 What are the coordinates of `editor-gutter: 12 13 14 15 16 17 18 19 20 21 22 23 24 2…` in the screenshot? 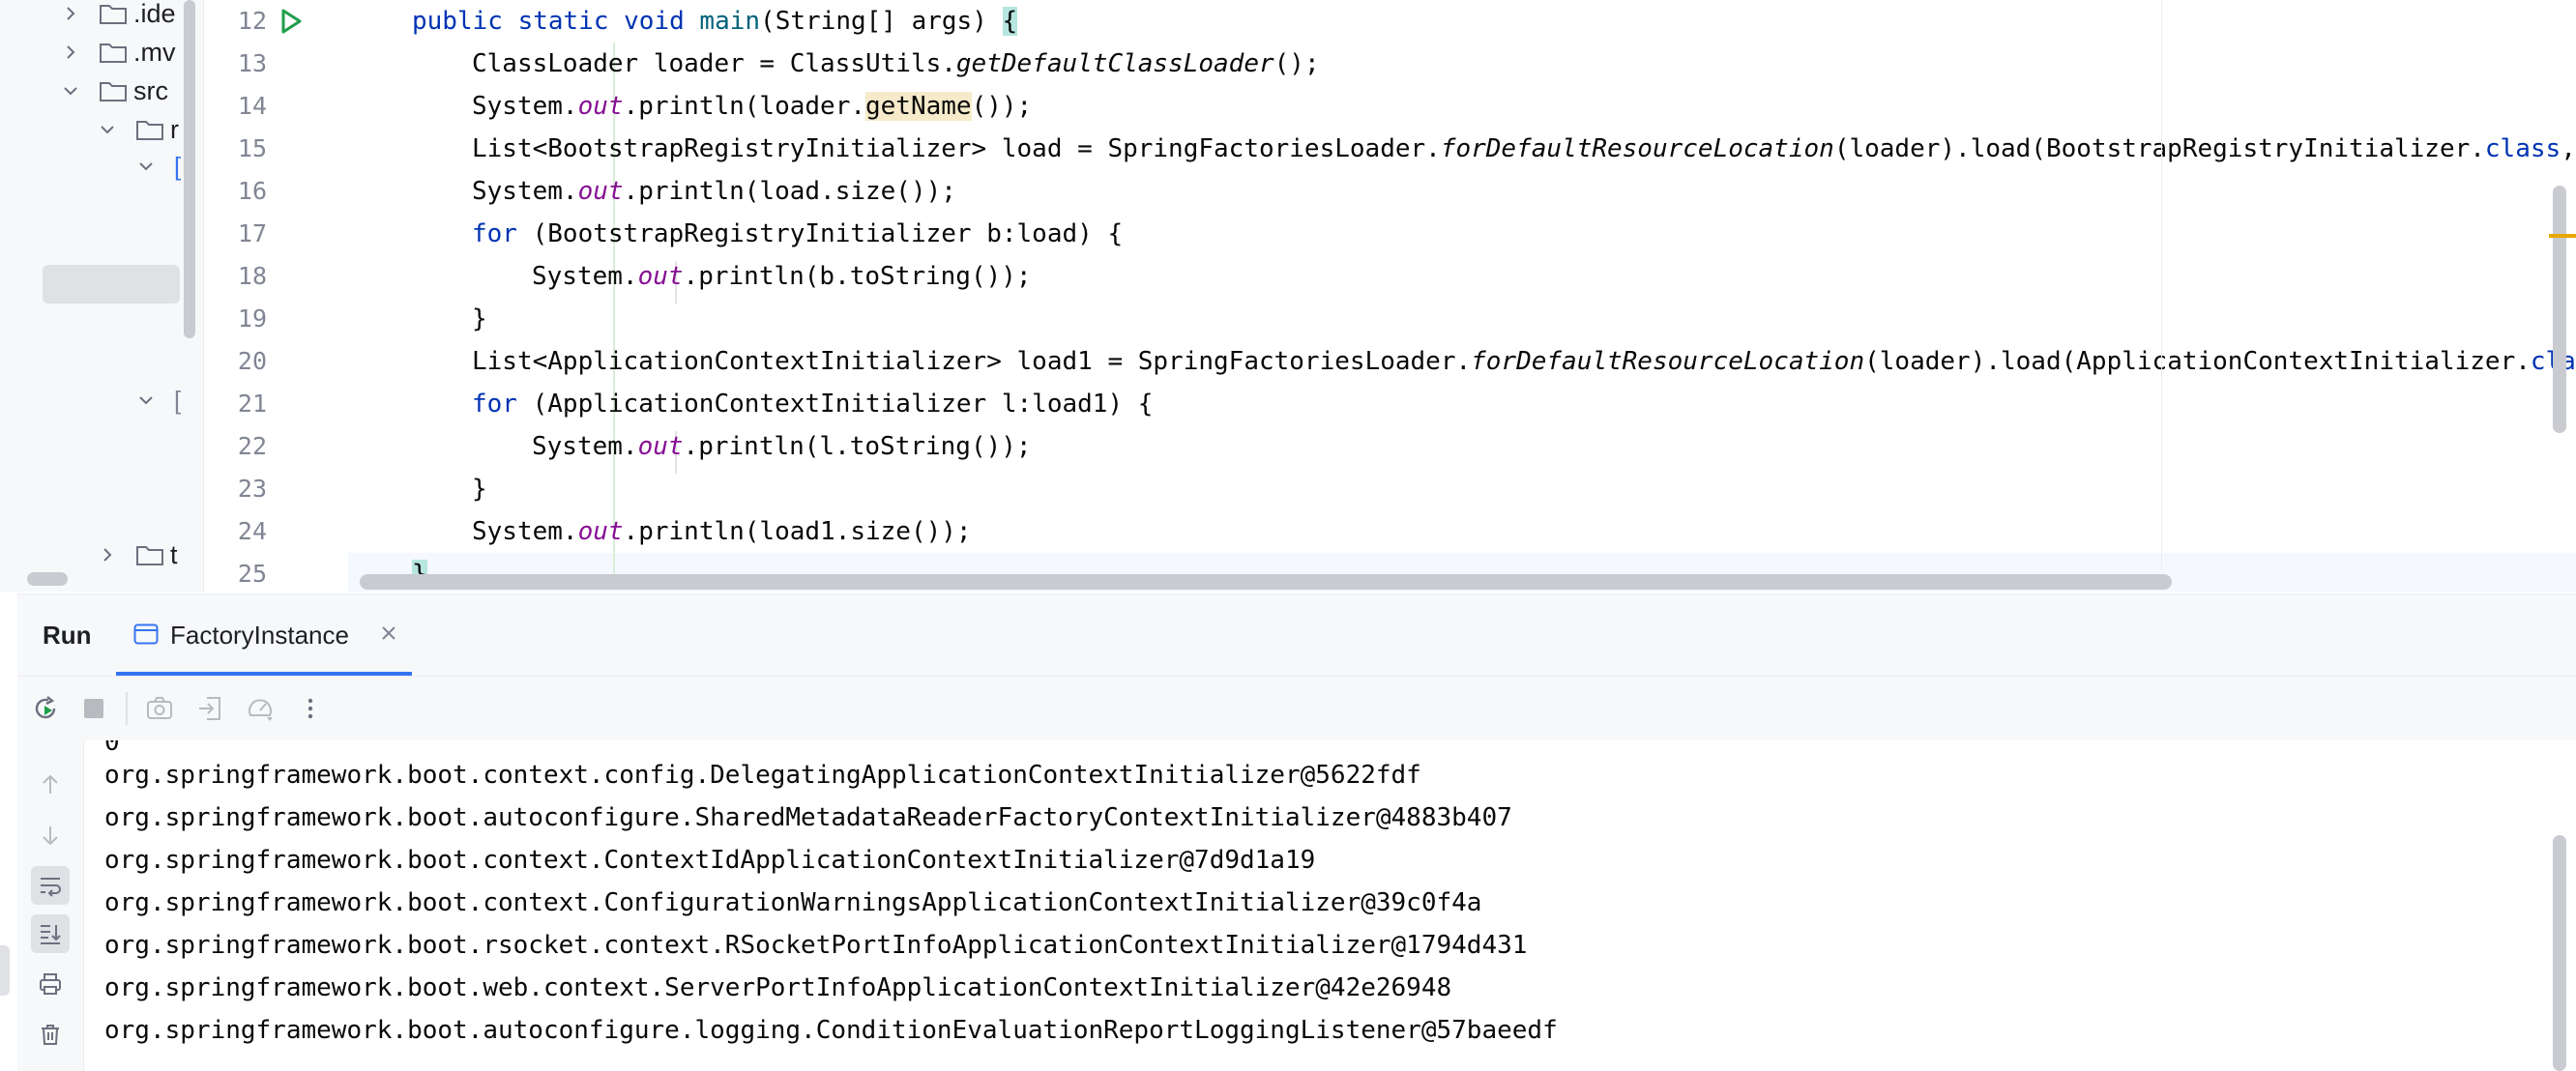 It's located at (276, 296).